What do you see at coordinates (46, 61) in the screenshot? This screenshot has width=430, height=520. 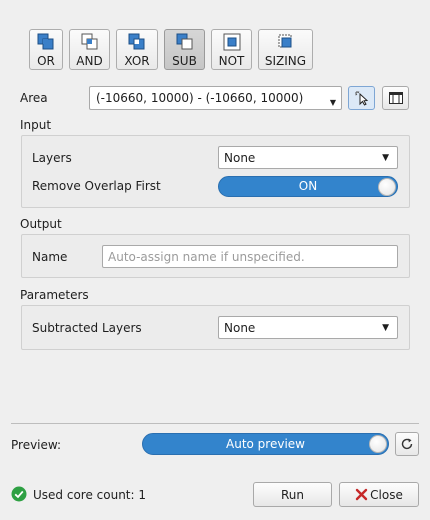 I see `or-label: OR` at bounding box center [46, 61].